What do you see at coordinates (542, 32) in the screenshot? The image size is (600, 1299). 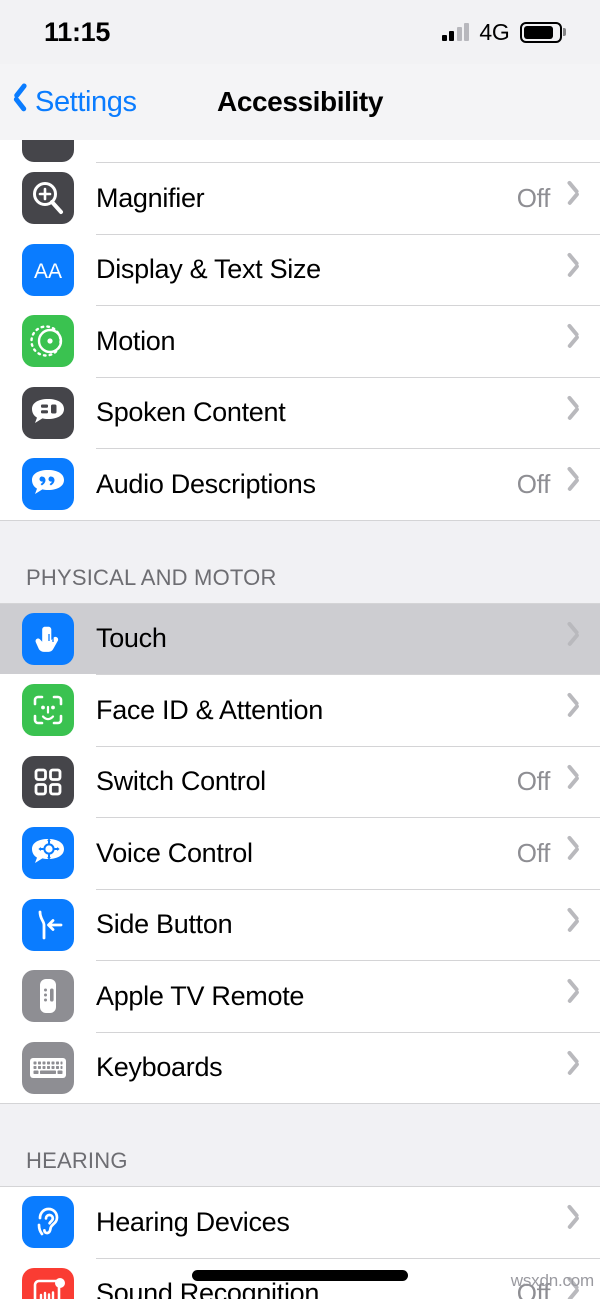 I see `battery-icon` at bounding box center [542, 32].